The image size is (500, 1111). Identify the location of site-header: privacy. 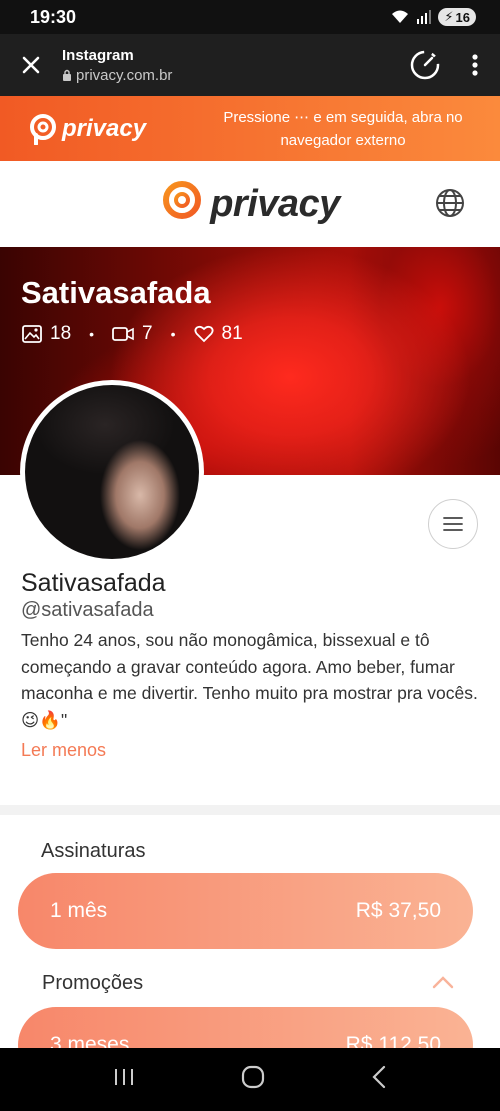
(250, 204).